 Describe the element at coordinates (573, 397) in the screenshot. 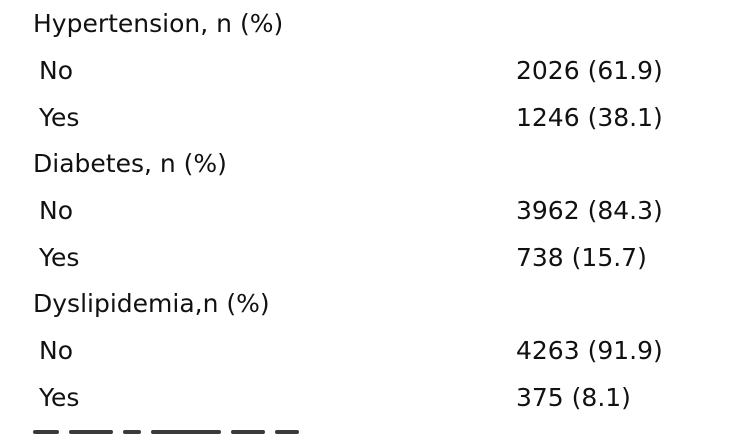

I see `row-value: 375 (8.1)` at that location.